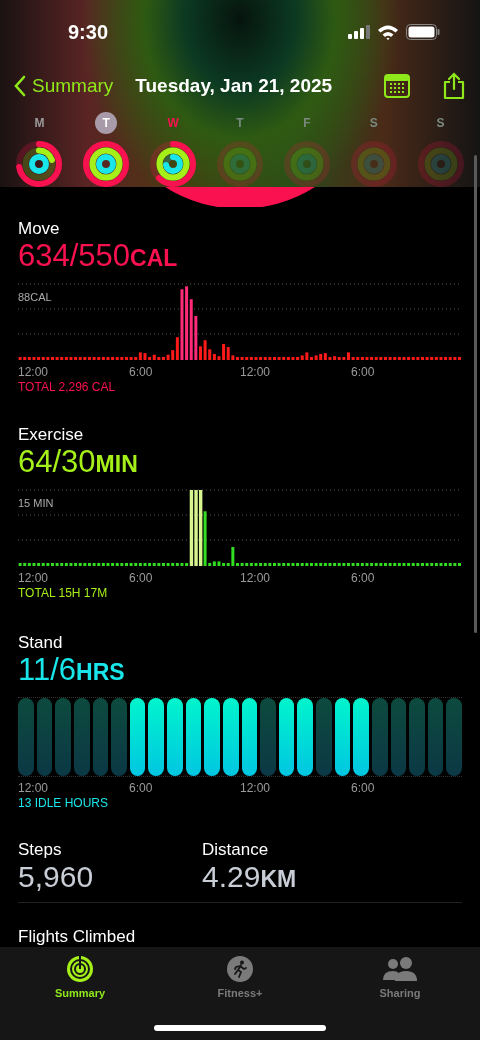 The image size is (480, 1040). What do you see at coordinates (64, 803) in the screenshot?
I see `metric-total: 13 IDLE HOURS` at bounding box center [64, 803].